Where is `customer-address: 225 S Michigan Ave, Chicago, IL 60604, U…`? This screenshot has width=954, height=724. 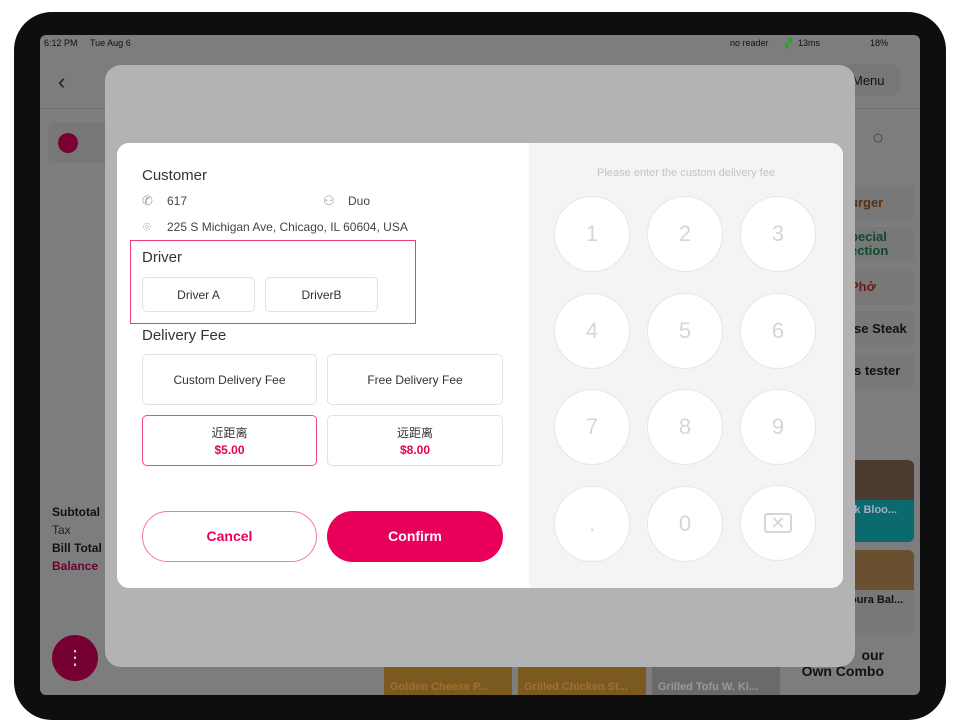 customer-address: 225 S Michigan Ave, Chicago, IL 60604, U… is located at coordinates (287, 227).